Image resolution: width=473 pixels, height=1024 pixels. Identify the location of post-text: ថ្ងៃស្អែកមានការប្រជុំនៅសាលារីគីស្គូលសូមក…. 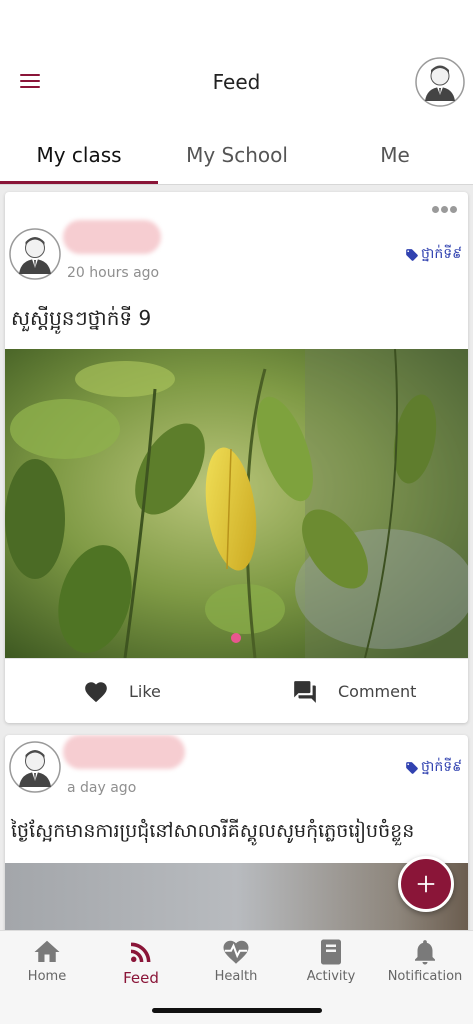
(213, 831).